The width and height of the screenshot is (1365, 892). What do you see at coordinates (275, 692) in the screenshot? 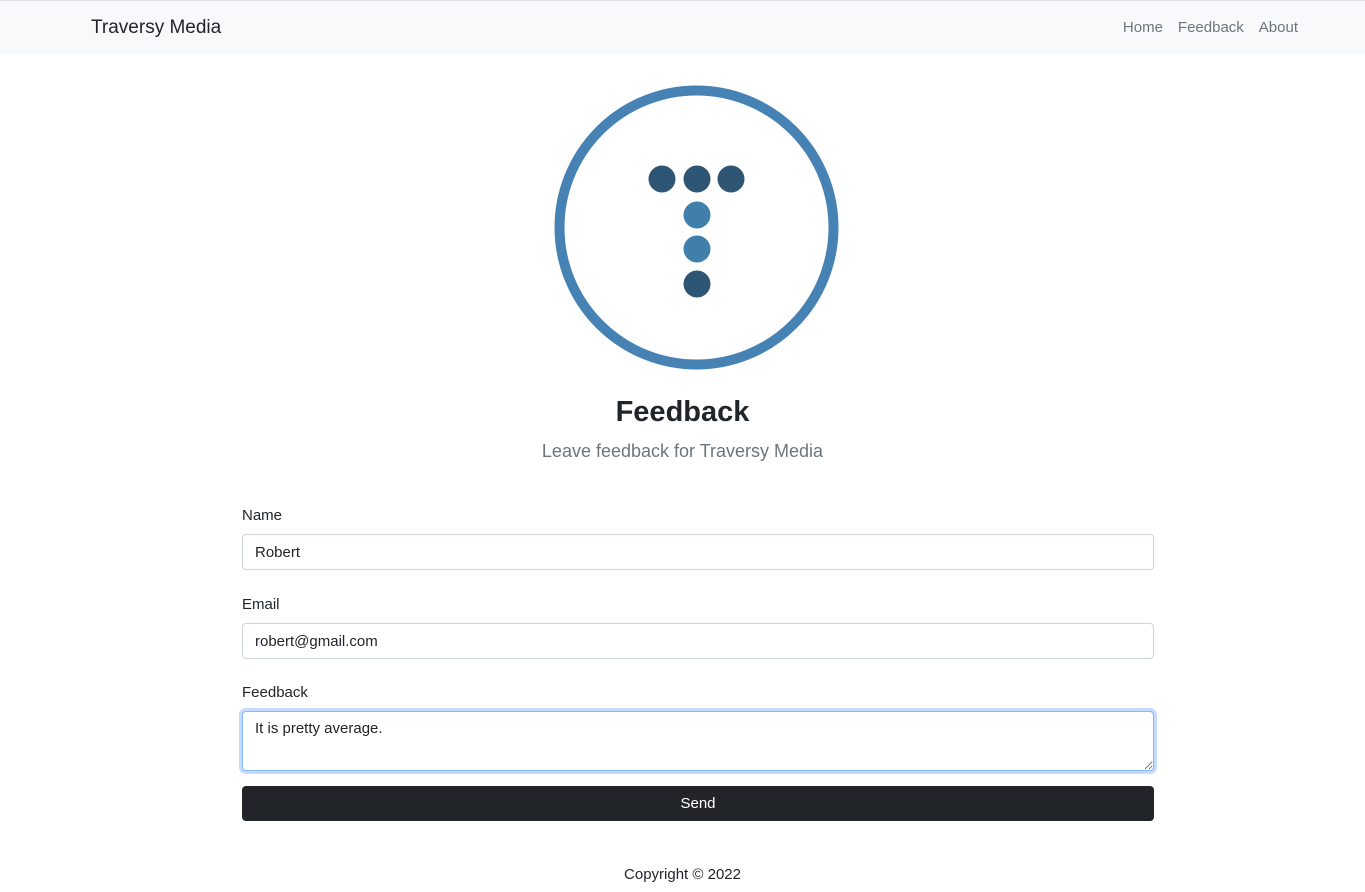
I see `feedback-label: Feedback` at bounding box center [275, 692].